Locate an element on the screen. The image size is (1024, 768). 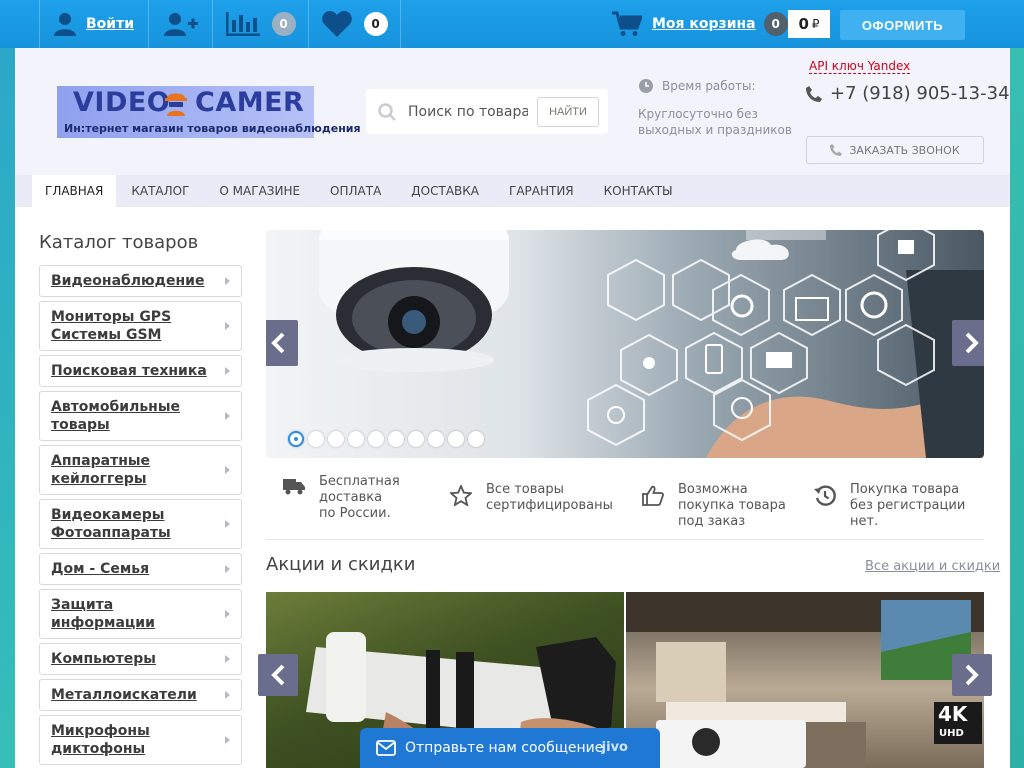
badge-4k: 4K is located at coordinates (953, 714).